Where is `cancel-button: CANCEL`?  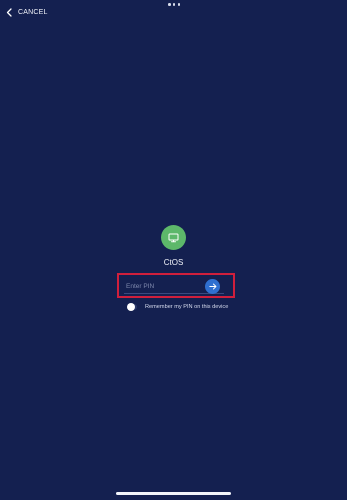 cancel-button: CANCEL is located at coordinates (27, 12).